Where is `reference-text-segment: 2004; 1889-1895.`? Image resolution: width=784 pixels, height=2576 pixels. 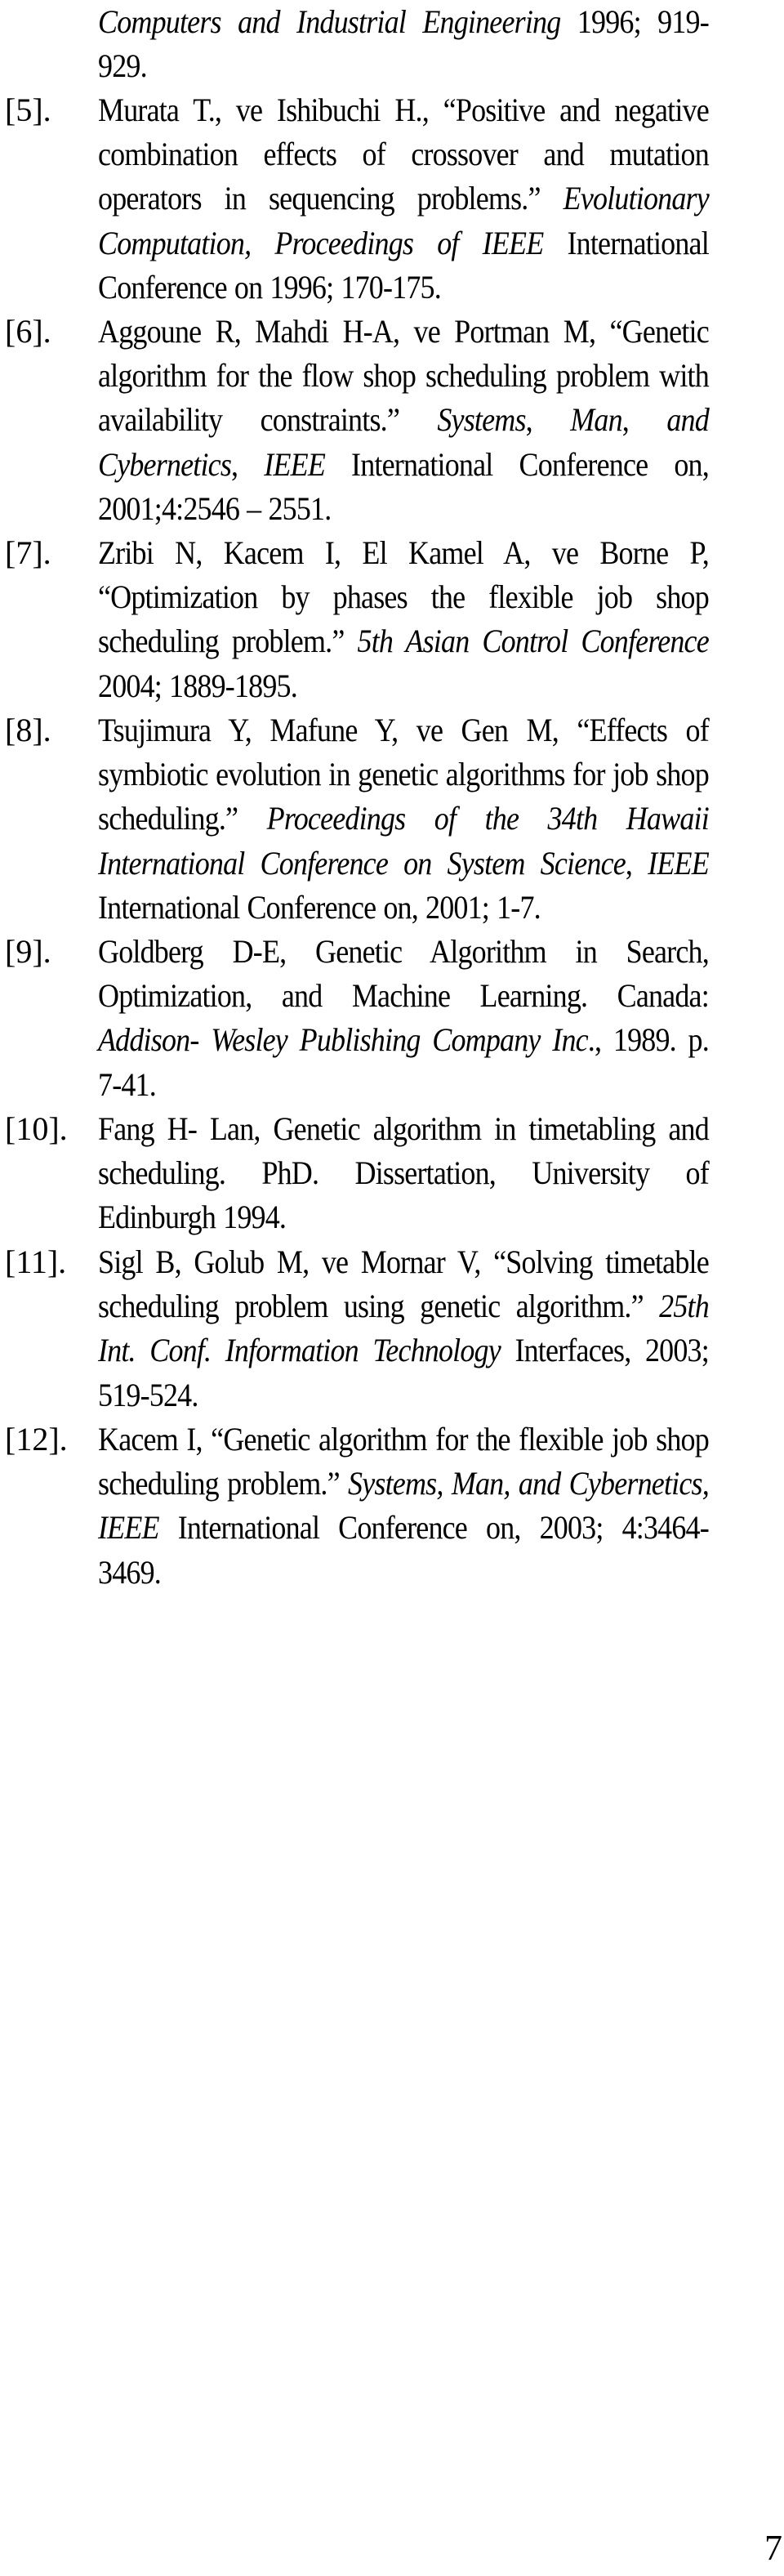
reference-text-segment: 2004; 1889-1895. is located at coordinates (198, 686).